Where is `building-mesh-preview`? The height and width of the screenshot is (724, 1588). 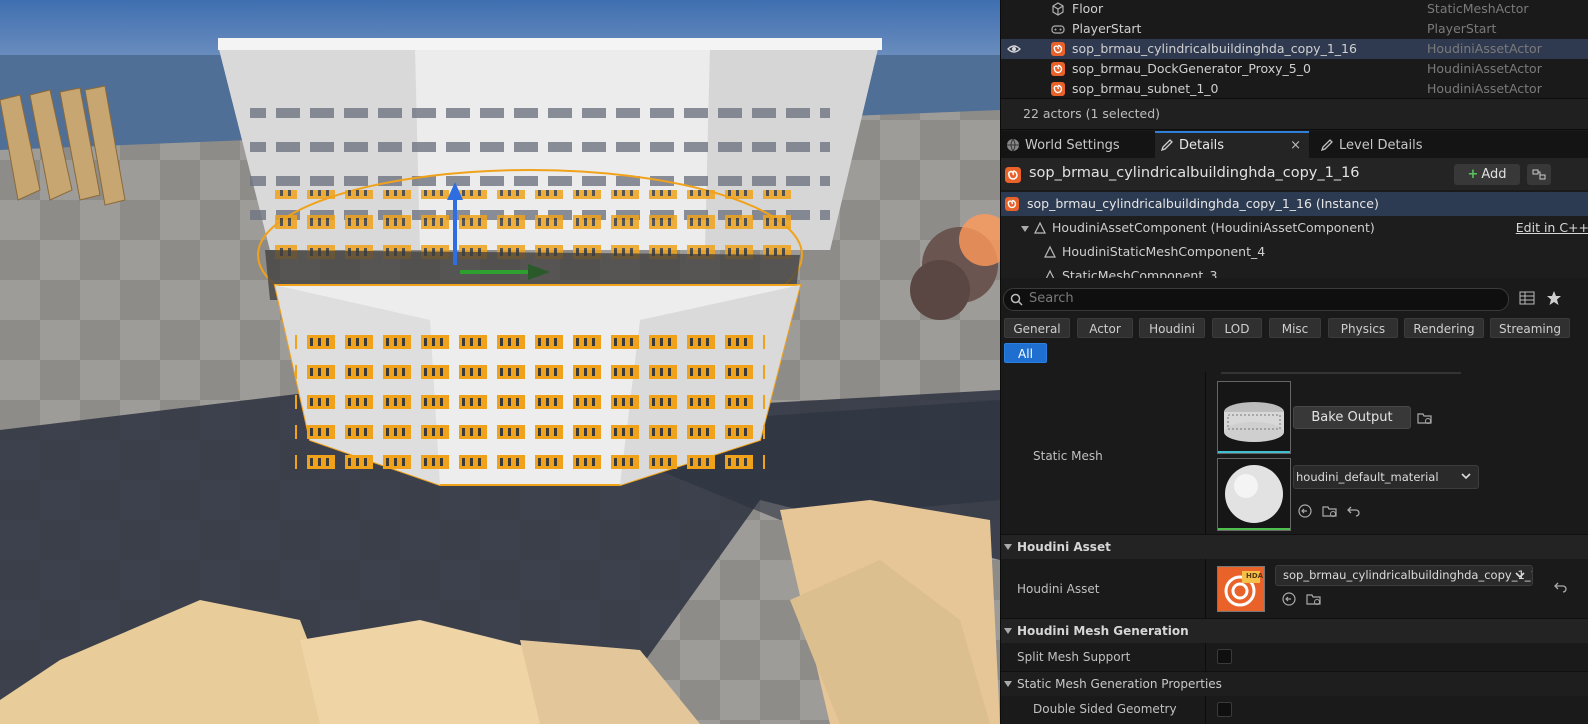
building-mesh-preview is located at coordinates (1254, 417).